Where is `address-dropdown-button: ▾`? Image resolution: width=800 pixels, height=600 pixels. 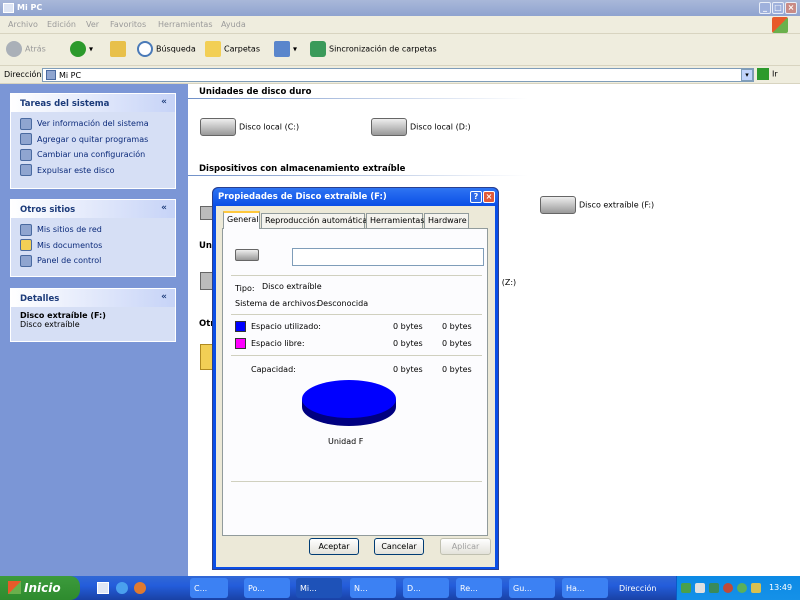 address-dropdown-button: ▾ is located at coordinates (747, 75).